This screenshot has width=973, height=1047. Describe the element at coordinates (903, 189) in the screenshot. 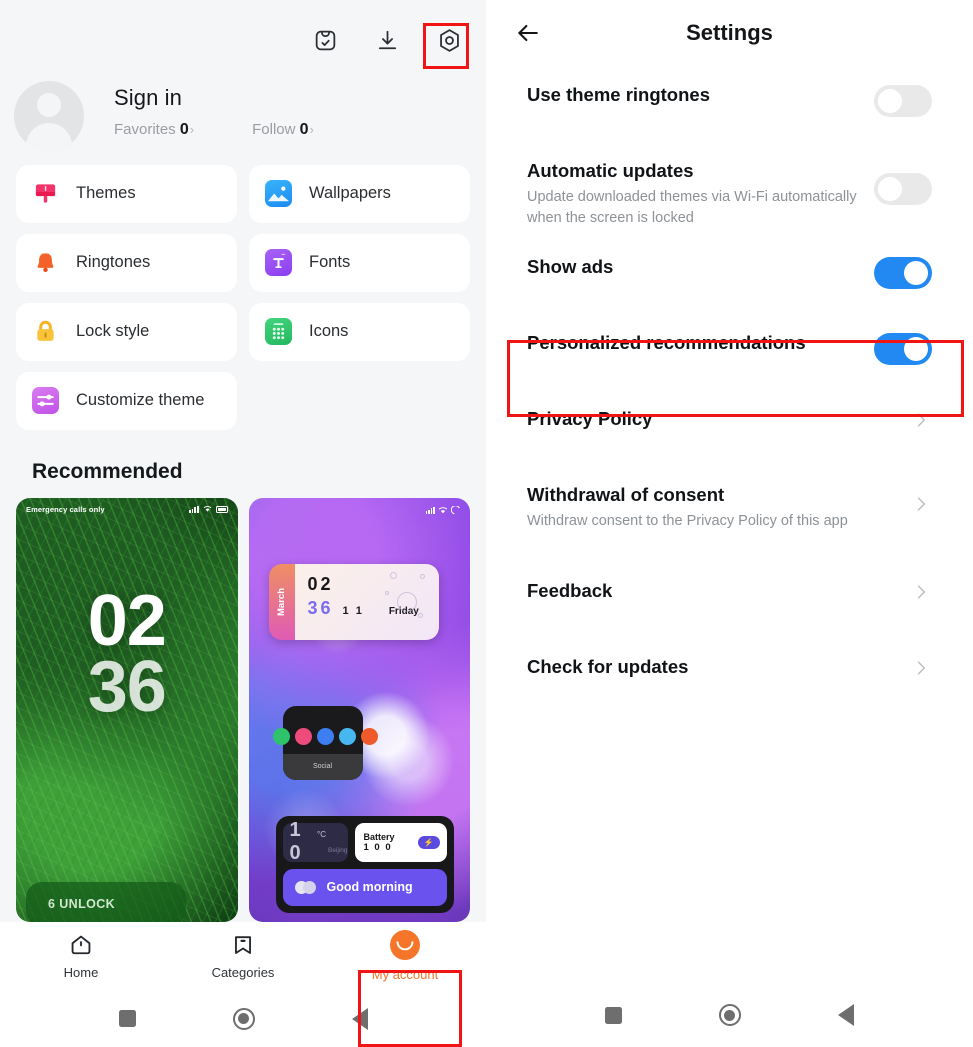

I see `toggle-automatic-updates` at that location.